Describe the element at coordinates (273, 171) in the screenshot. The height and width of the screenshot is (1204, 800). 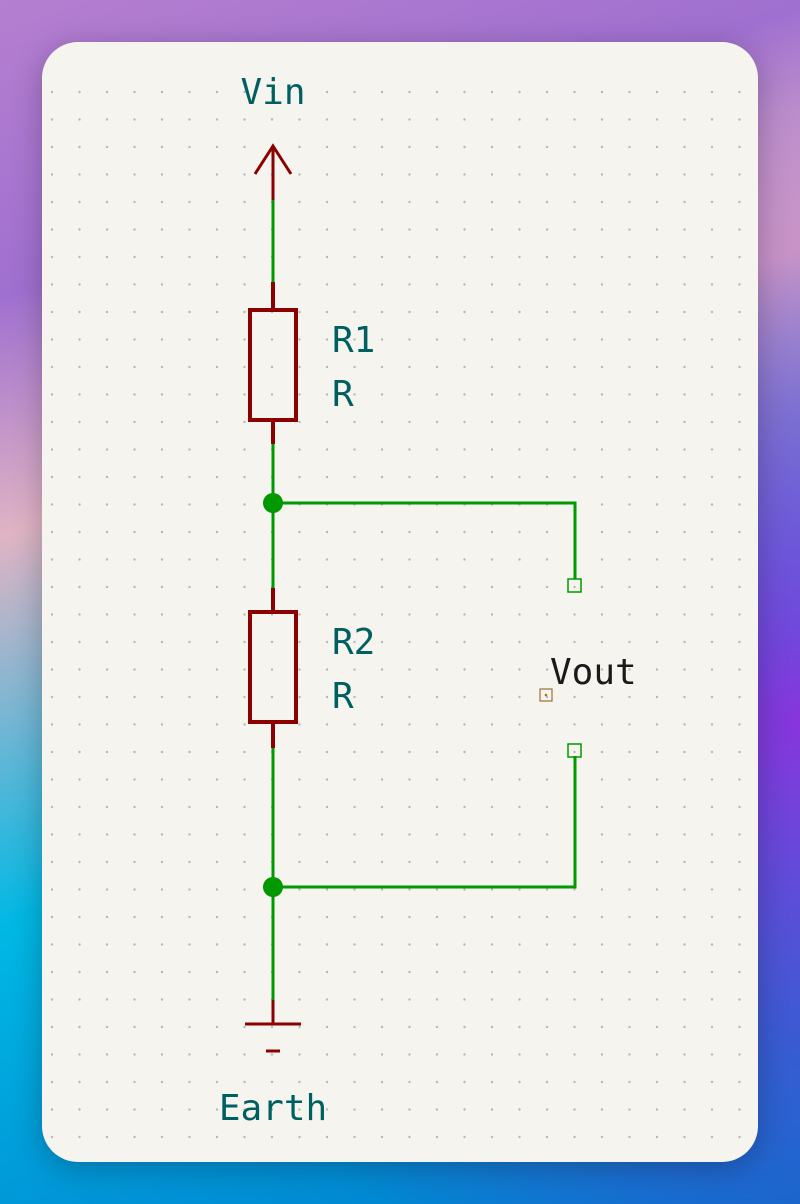
I see `power-arrow-icon` at that location.